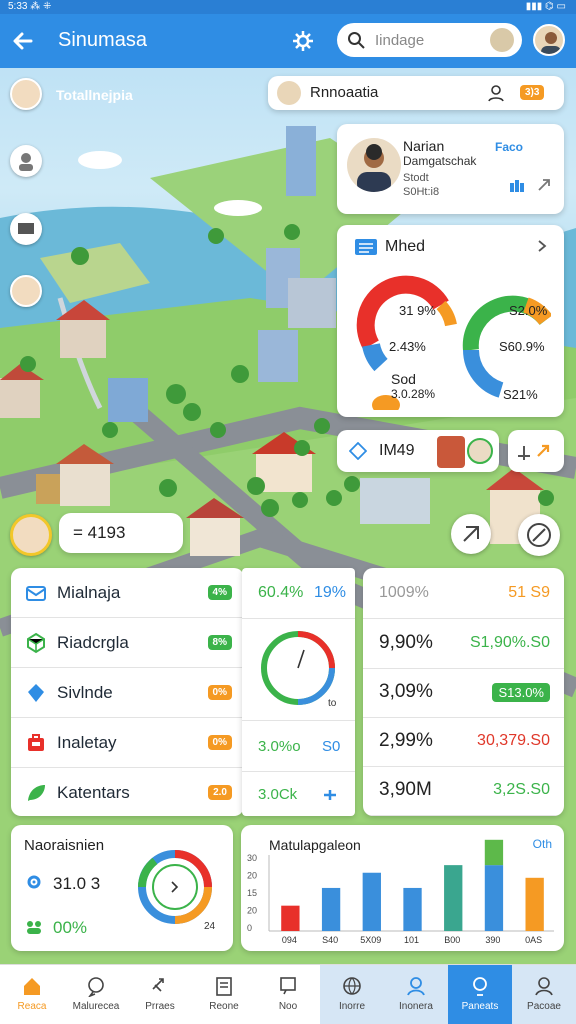 Image resolution: width=576 pixels, height=1024 pixels. Describe the element at coordinates (517, 185) in the screenshot. I see `bar-icon` at that location.